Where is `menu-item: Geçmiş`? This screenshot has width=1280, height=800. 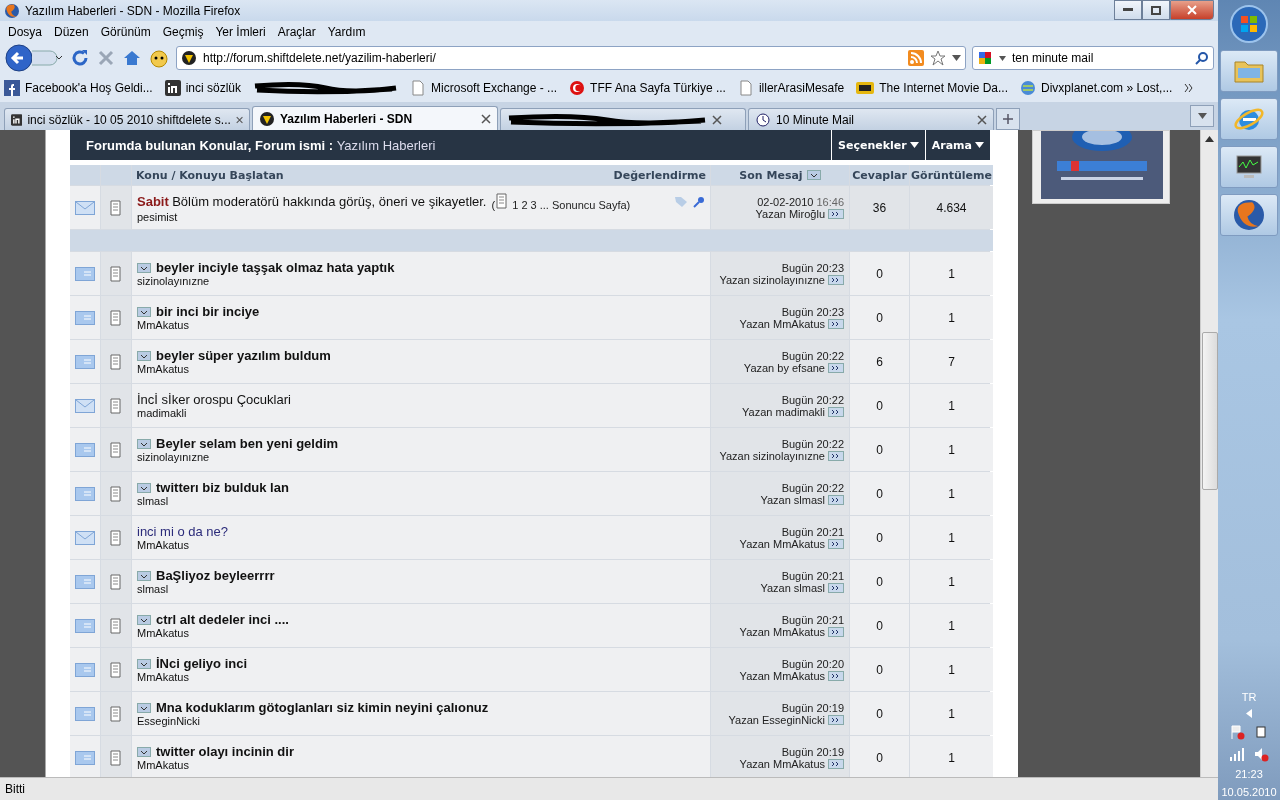 menu-item: Geçmiş is located at coordinates (183, 31).